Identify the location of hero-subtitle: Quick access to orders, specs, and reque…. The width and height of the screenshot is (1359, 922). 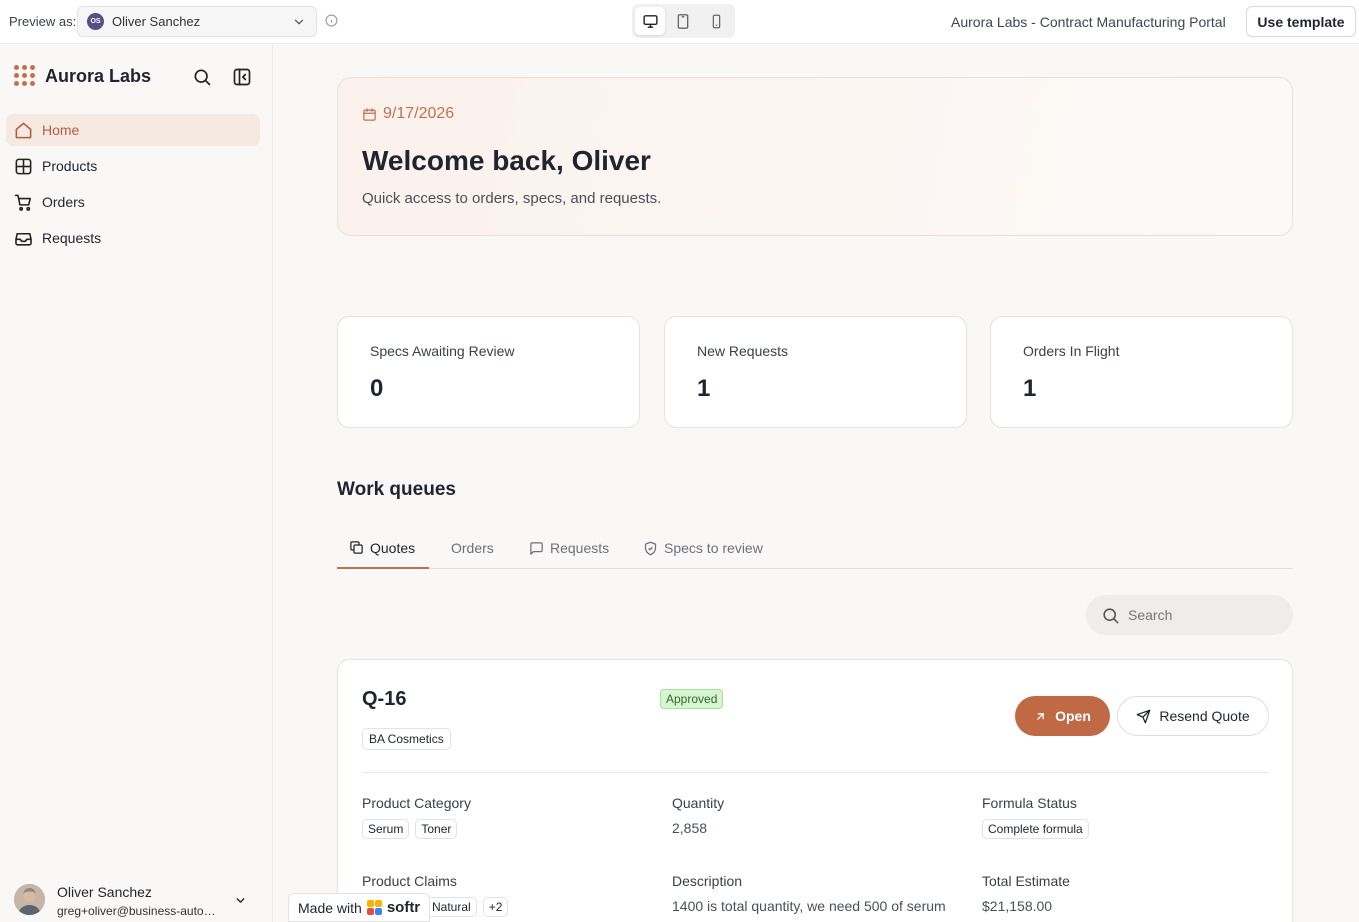
(512, 198).